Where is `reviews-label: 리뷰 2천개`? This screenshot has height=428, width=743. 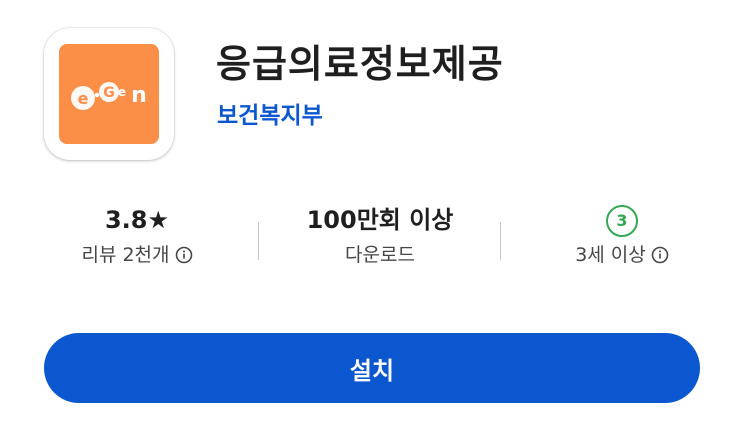
reviews-label: 리뷰 2천개 is located at coordinates (125, 255).